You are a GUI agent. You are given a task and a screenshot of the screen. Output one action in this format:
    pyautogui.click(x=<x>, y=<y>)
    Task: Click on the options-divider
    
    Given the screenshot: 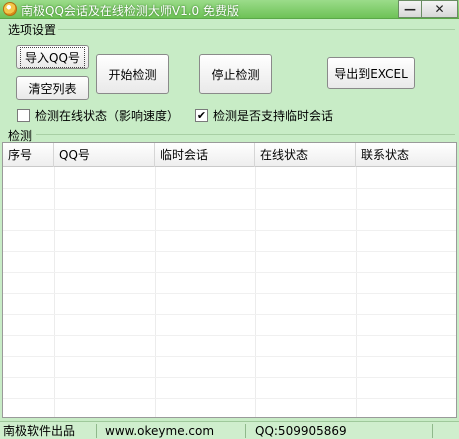 What is the action you would take?
    pyautogui.click(x=256, y=29)
    